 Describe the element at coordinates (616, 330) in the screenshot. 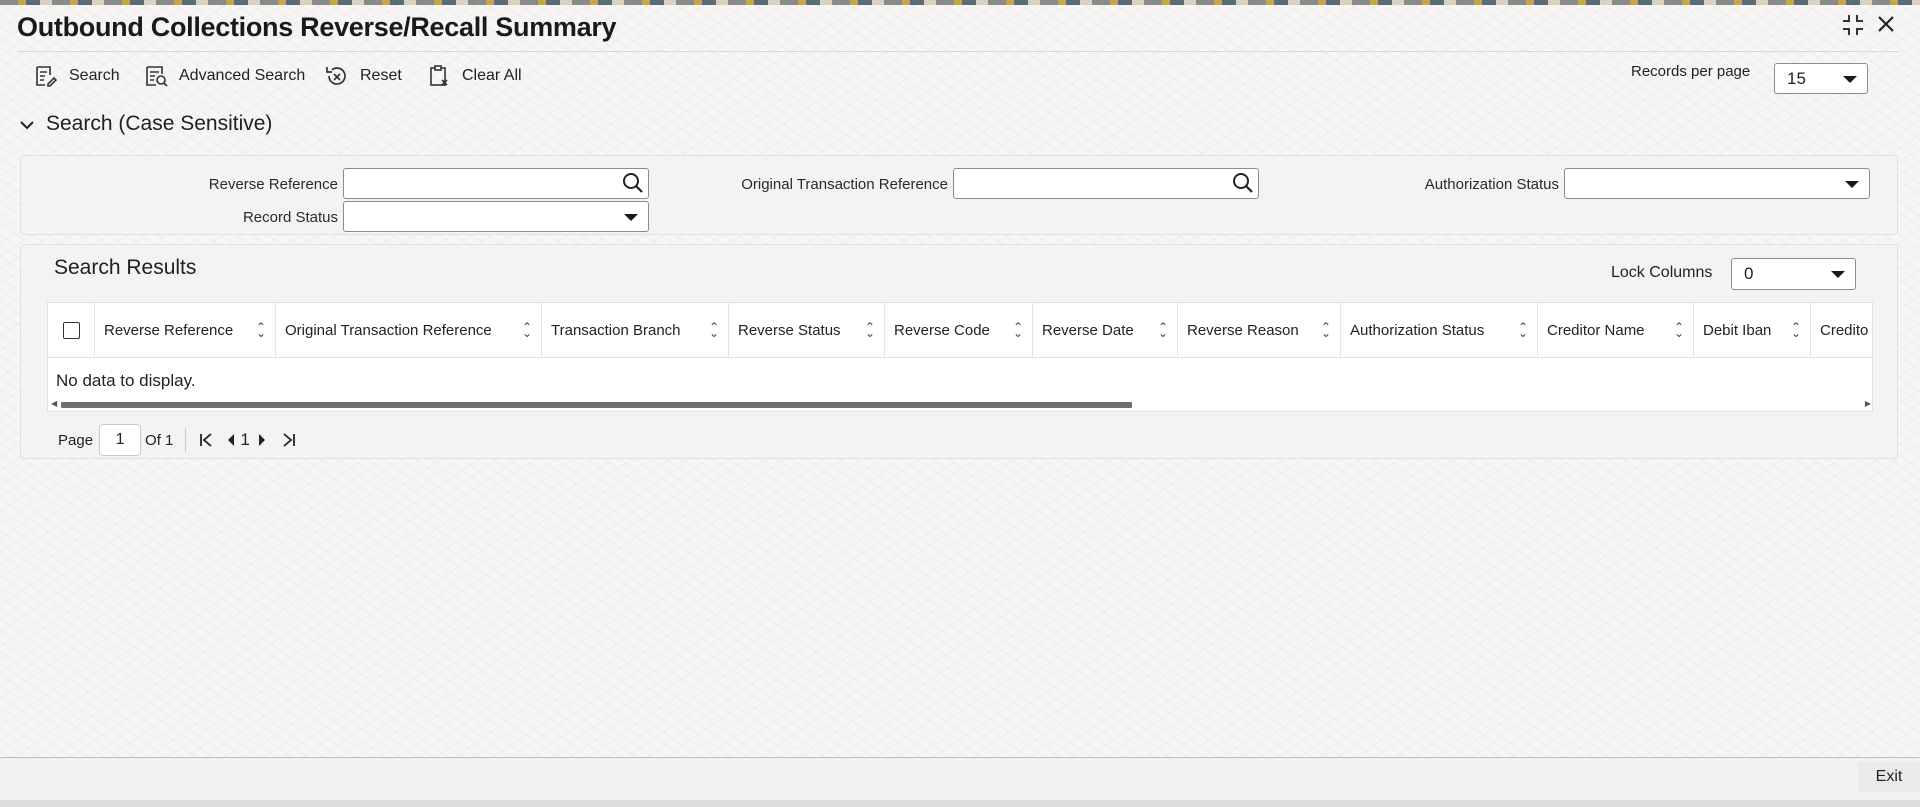

I see `column-header-label: Transaction Branch` at that location.